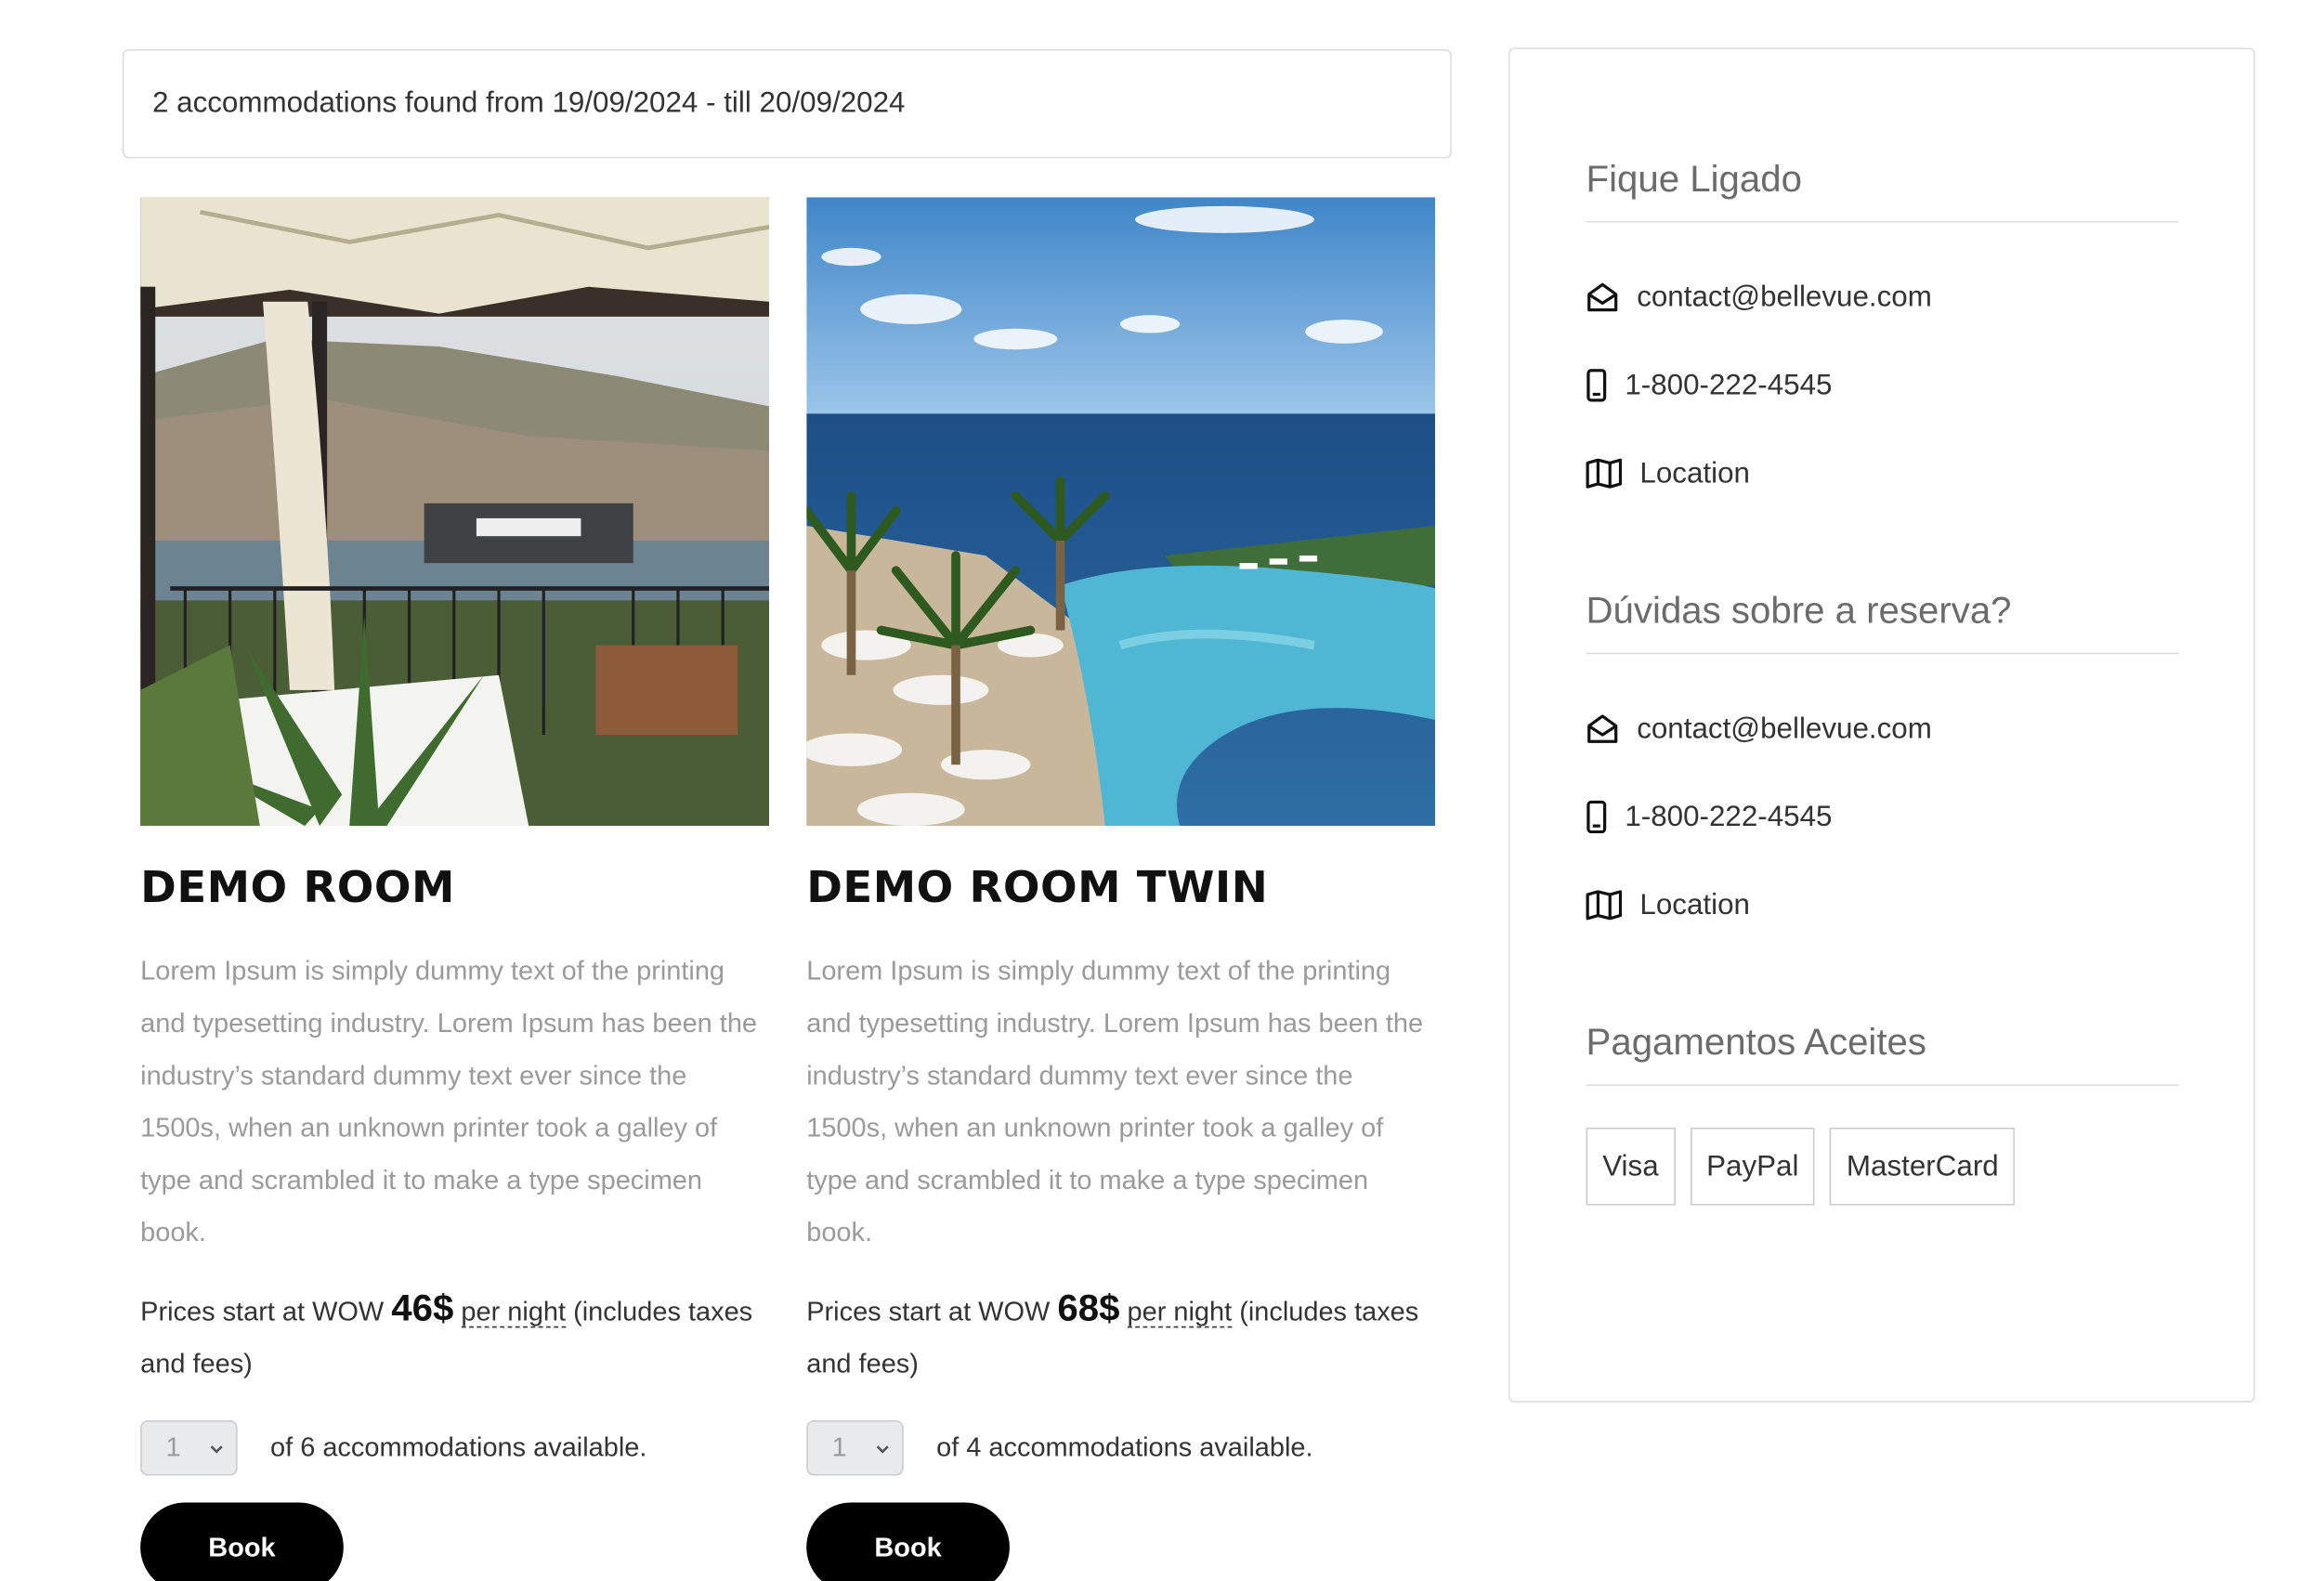 The image size is (2324, 1581). What do you see at coordinates (1124, 1447) in the screenshot?
I see `availability-text: of 4 accommodations available.` at bounding box center [1124, 1447].